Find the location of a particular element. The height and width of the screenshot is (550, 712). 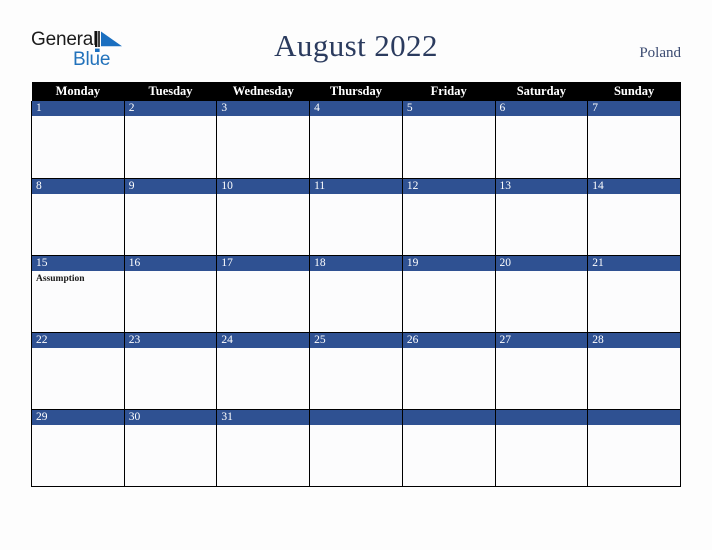

weekday-header-saturday: Saturday is located at coordinates (541, 91).